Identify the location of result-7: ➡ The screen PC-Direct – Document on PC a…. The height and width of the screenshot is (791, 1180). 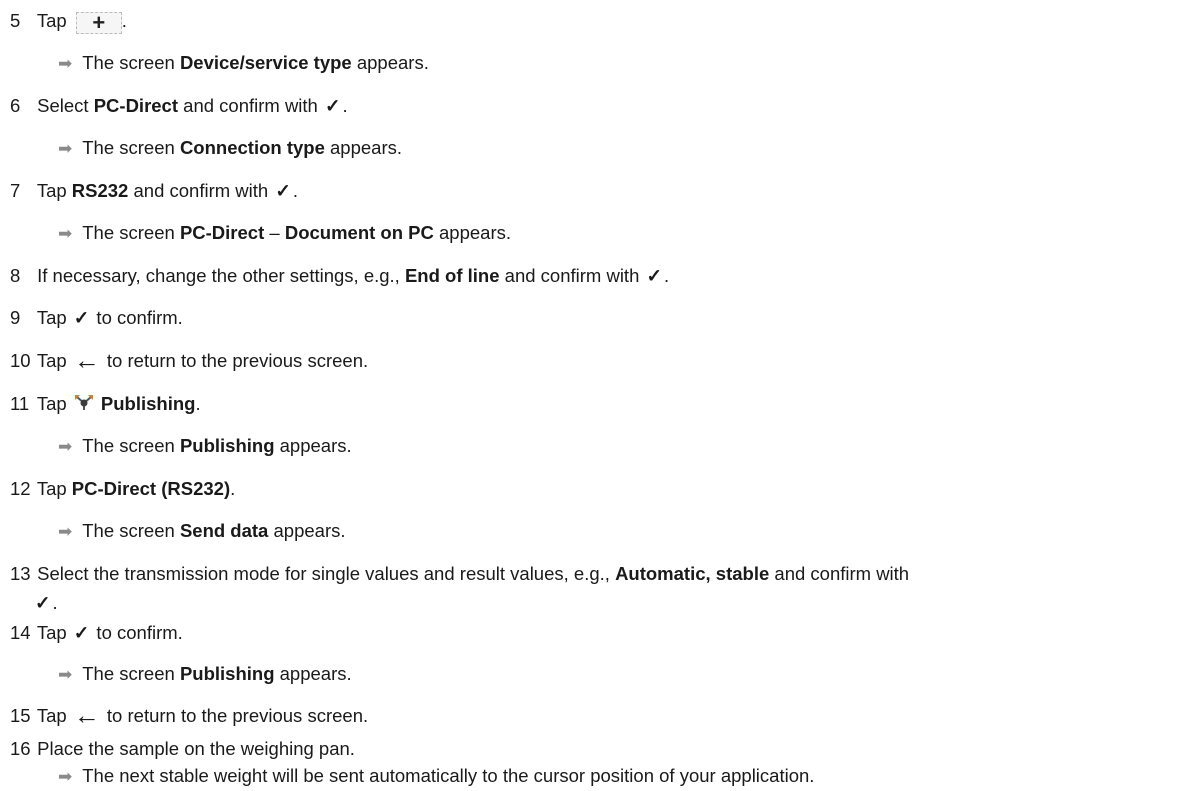
(284, 233).